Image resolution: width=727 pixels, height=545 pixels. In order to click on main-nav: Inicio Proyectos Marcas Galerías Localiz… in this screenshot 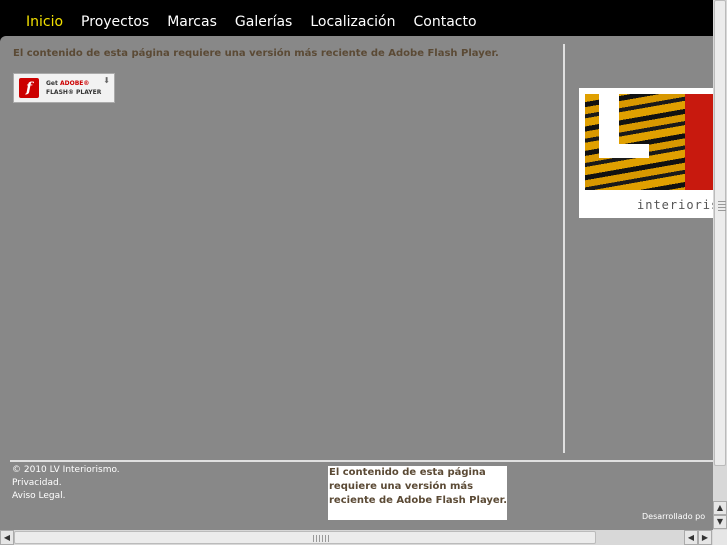, I will do `click(260, 22)`.